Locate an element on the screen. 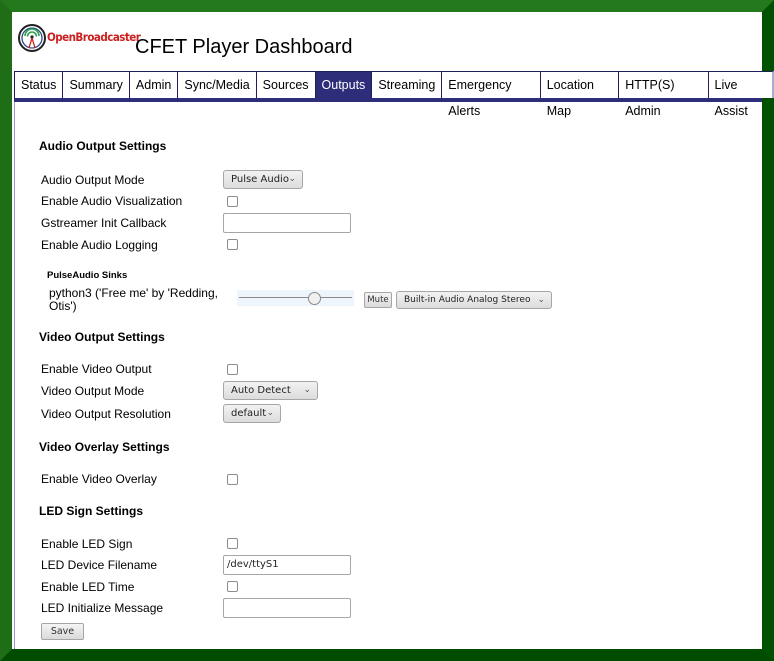  sink-device-select: Built-in Audio Analog Stereo ⌄ is located at coordinates (474, 300).